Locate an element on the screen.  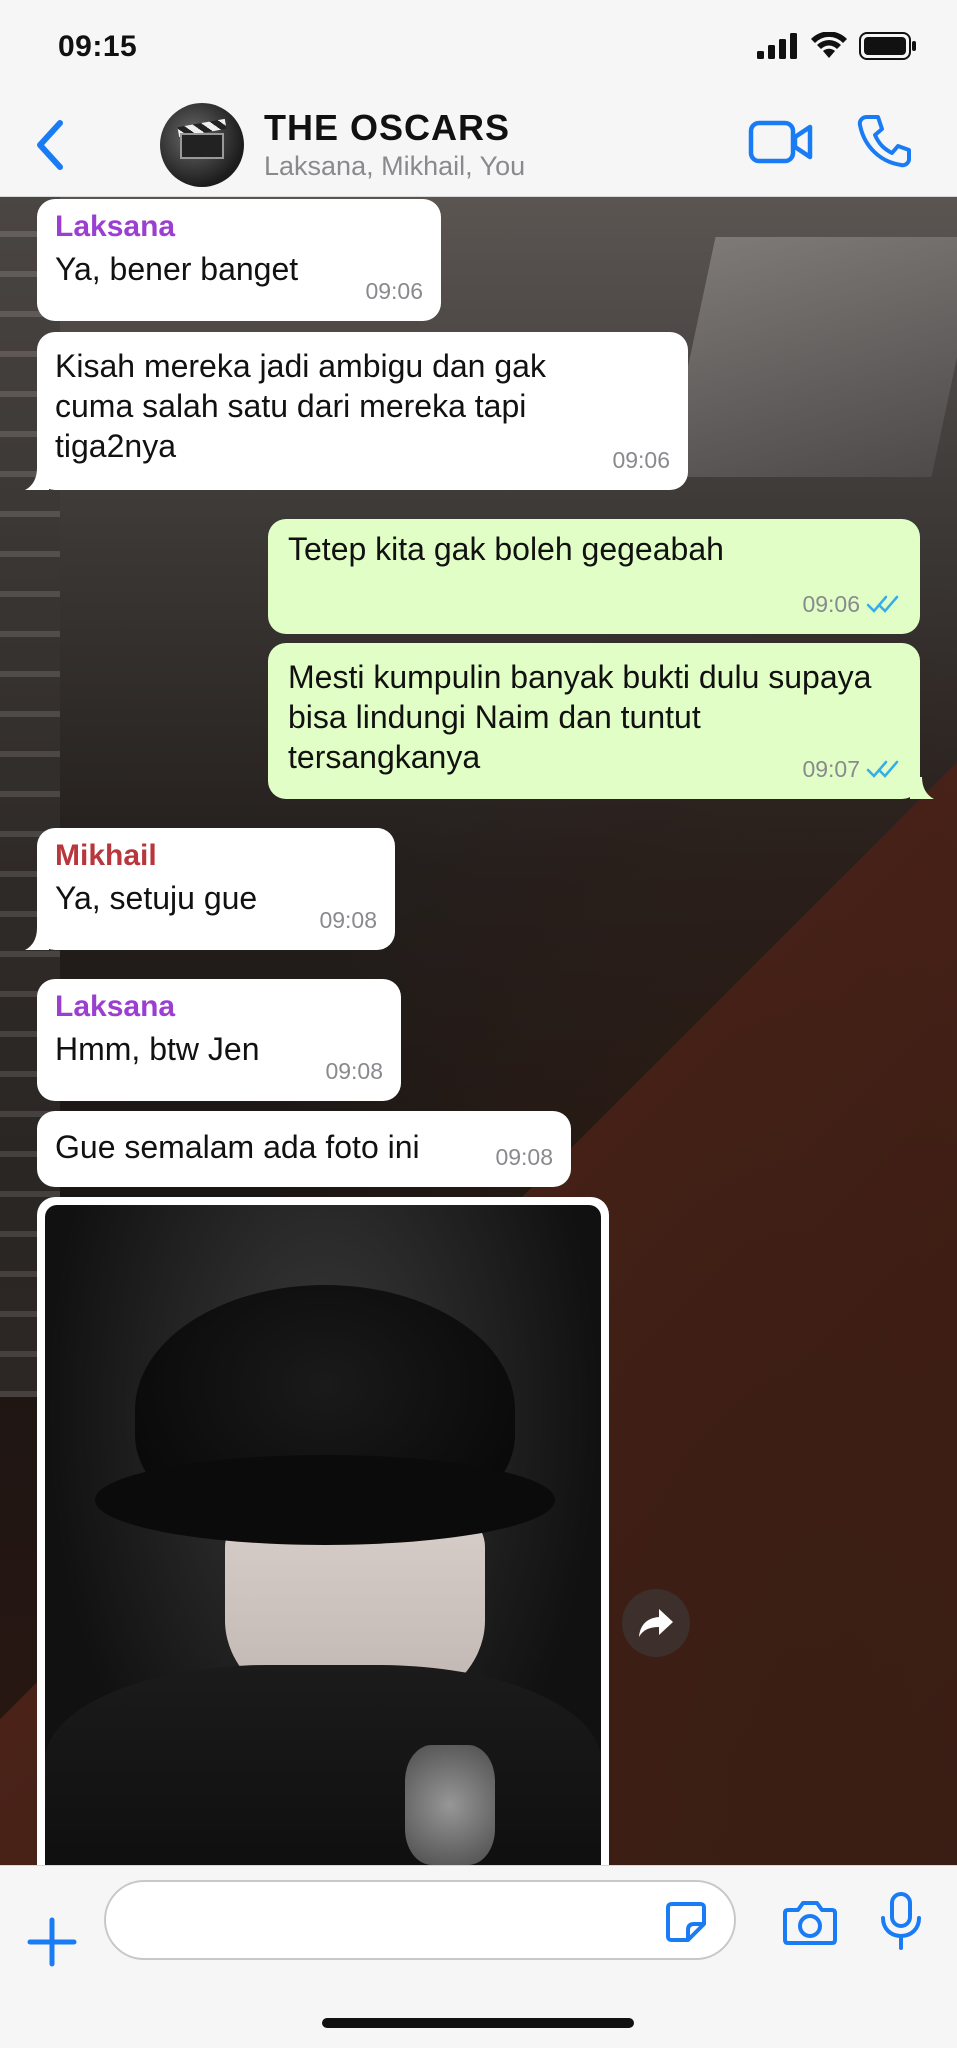
camera-icon is located at coordinates (810, 1923).